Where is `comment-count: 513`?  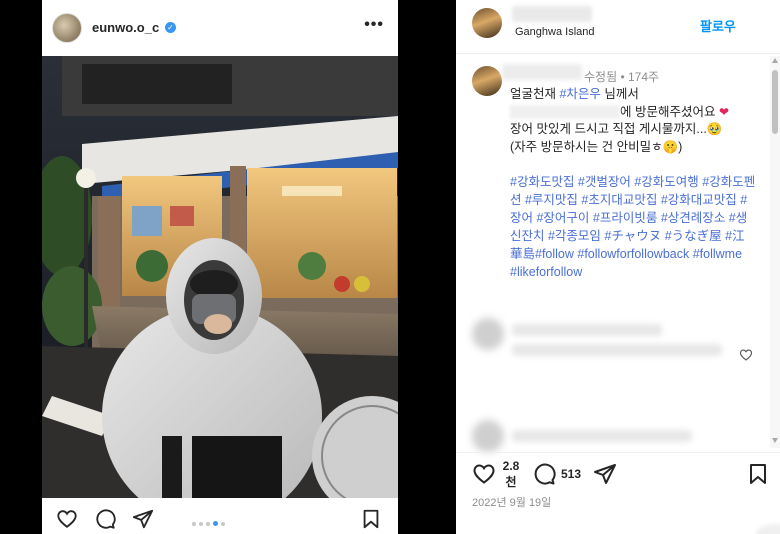
comment-count: 513 is located at coordinates (571, 474).